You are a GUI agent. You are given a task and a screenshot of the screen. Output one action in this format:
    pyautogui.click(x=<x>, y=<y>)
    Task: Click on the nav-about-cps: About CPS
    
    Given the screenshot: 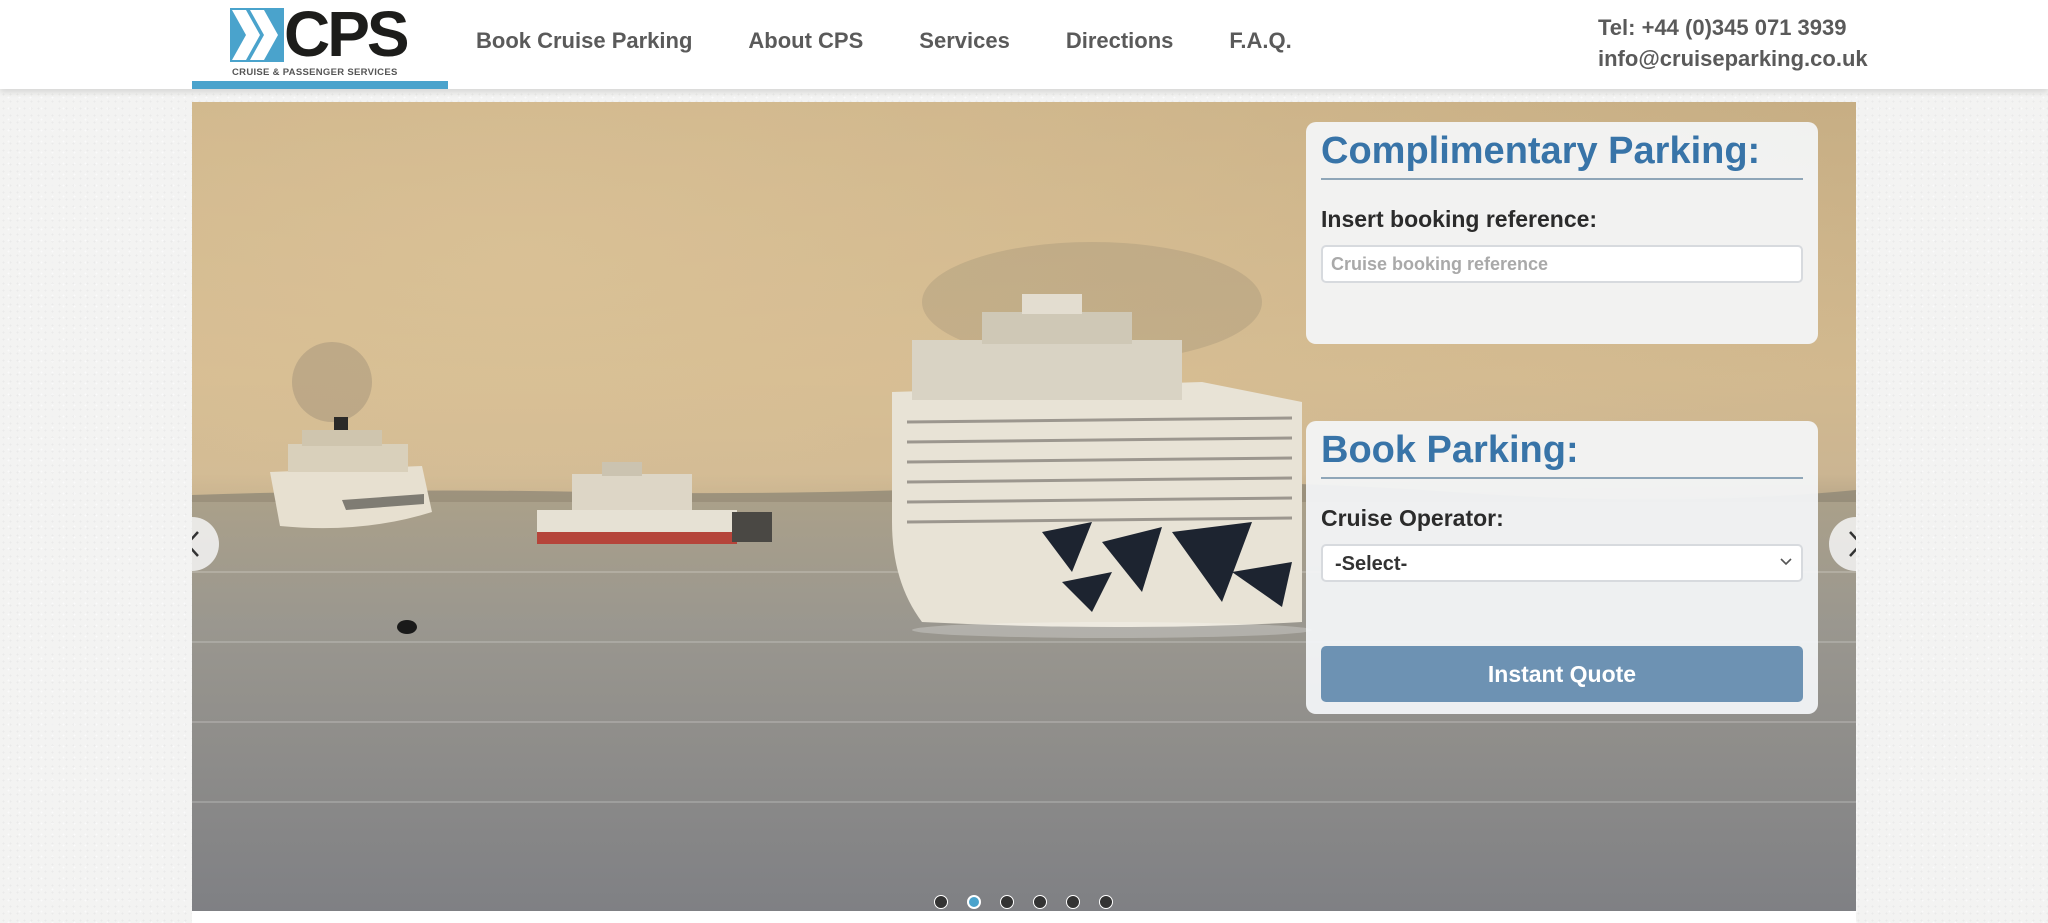 What is the action you would take?
    pyautogui.click(x=805, y=41)
    